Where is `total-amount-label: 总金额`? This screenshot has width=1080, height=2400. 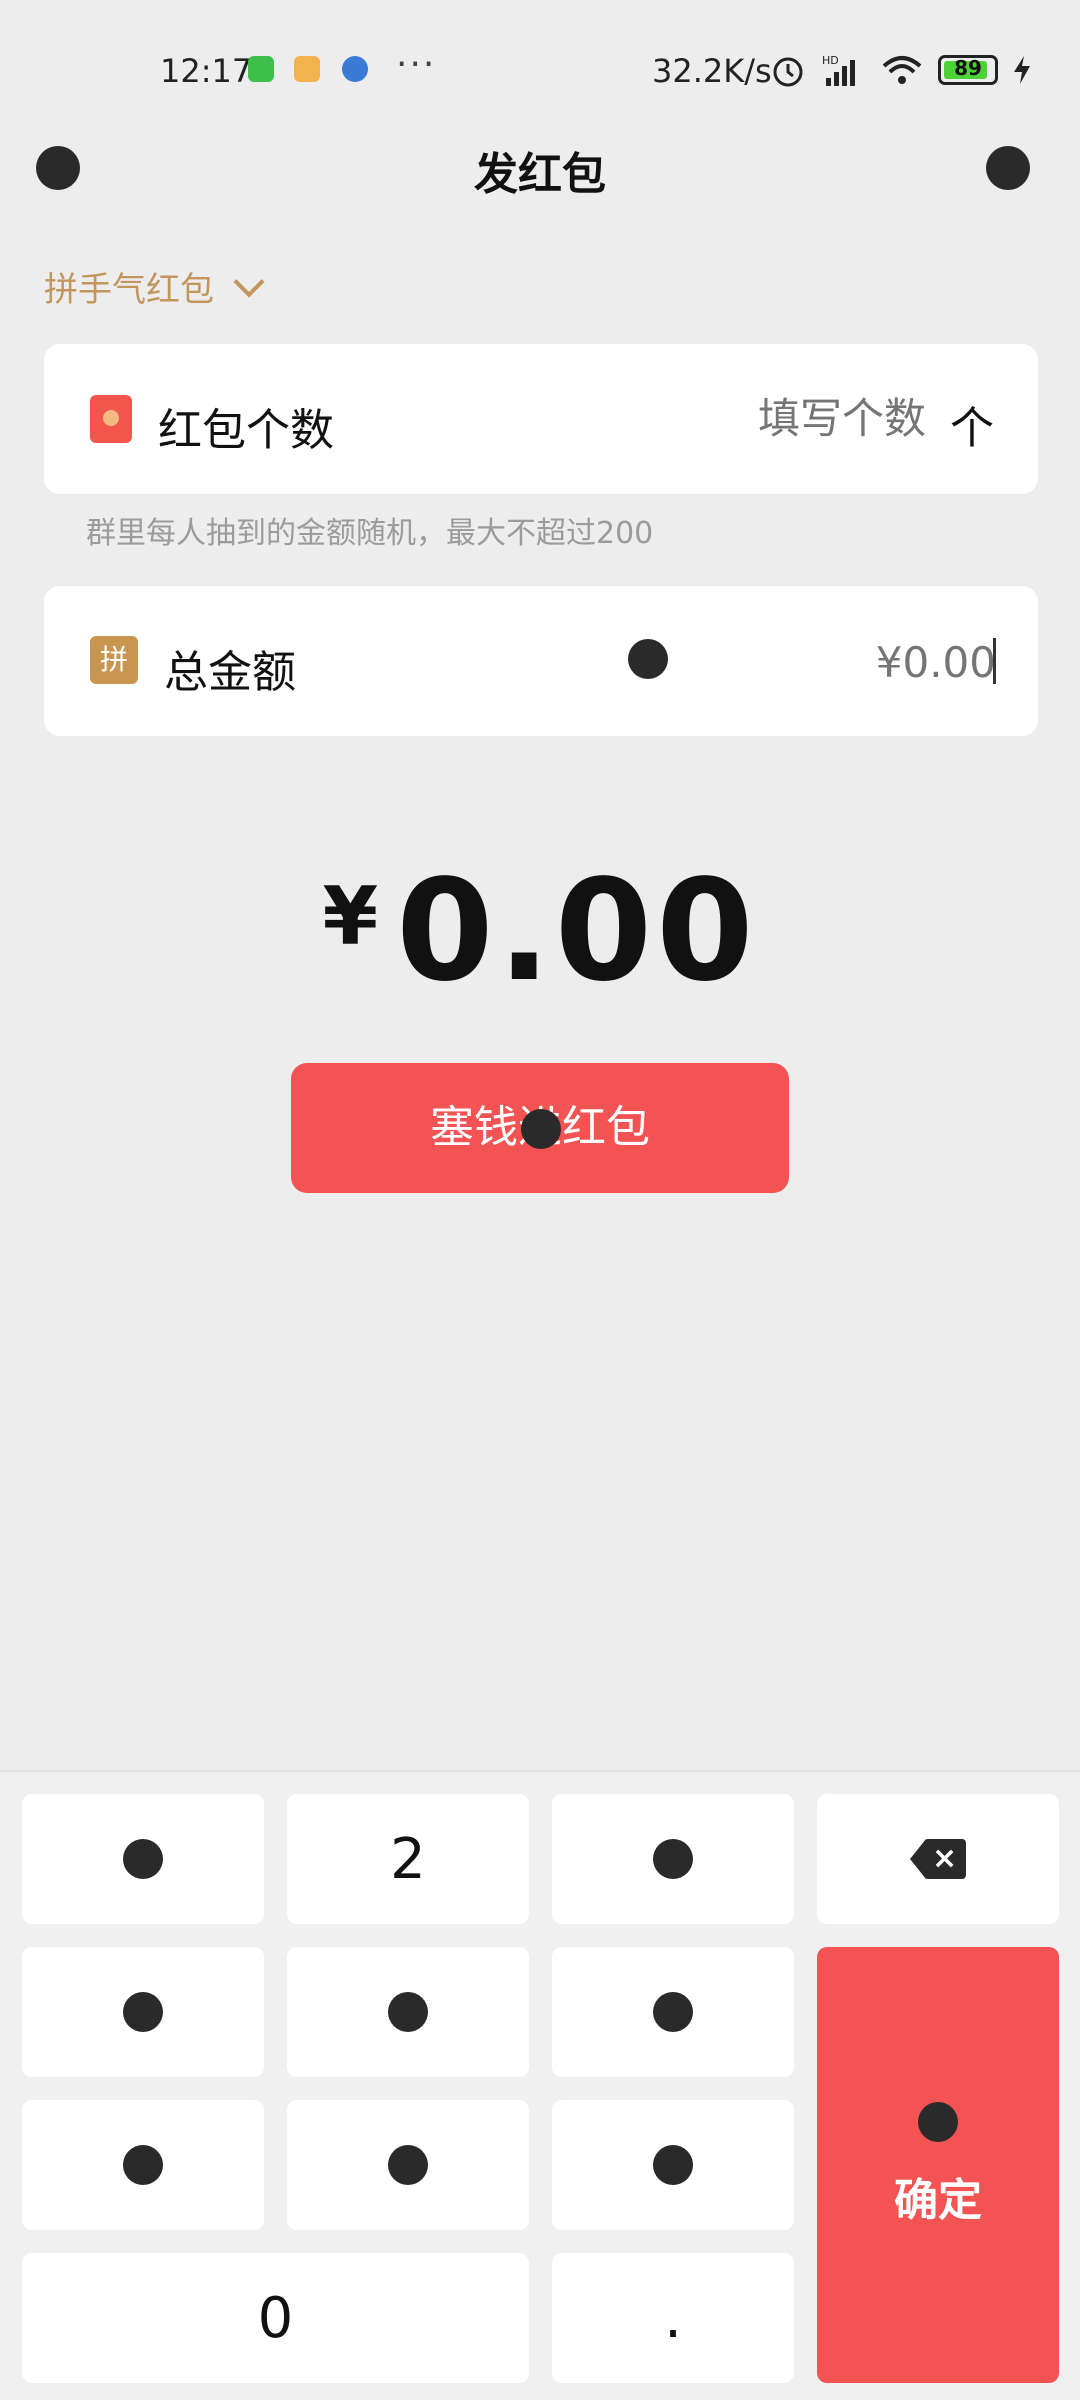 total-amount-label: 总金额 is located at coordinates (230, 672).